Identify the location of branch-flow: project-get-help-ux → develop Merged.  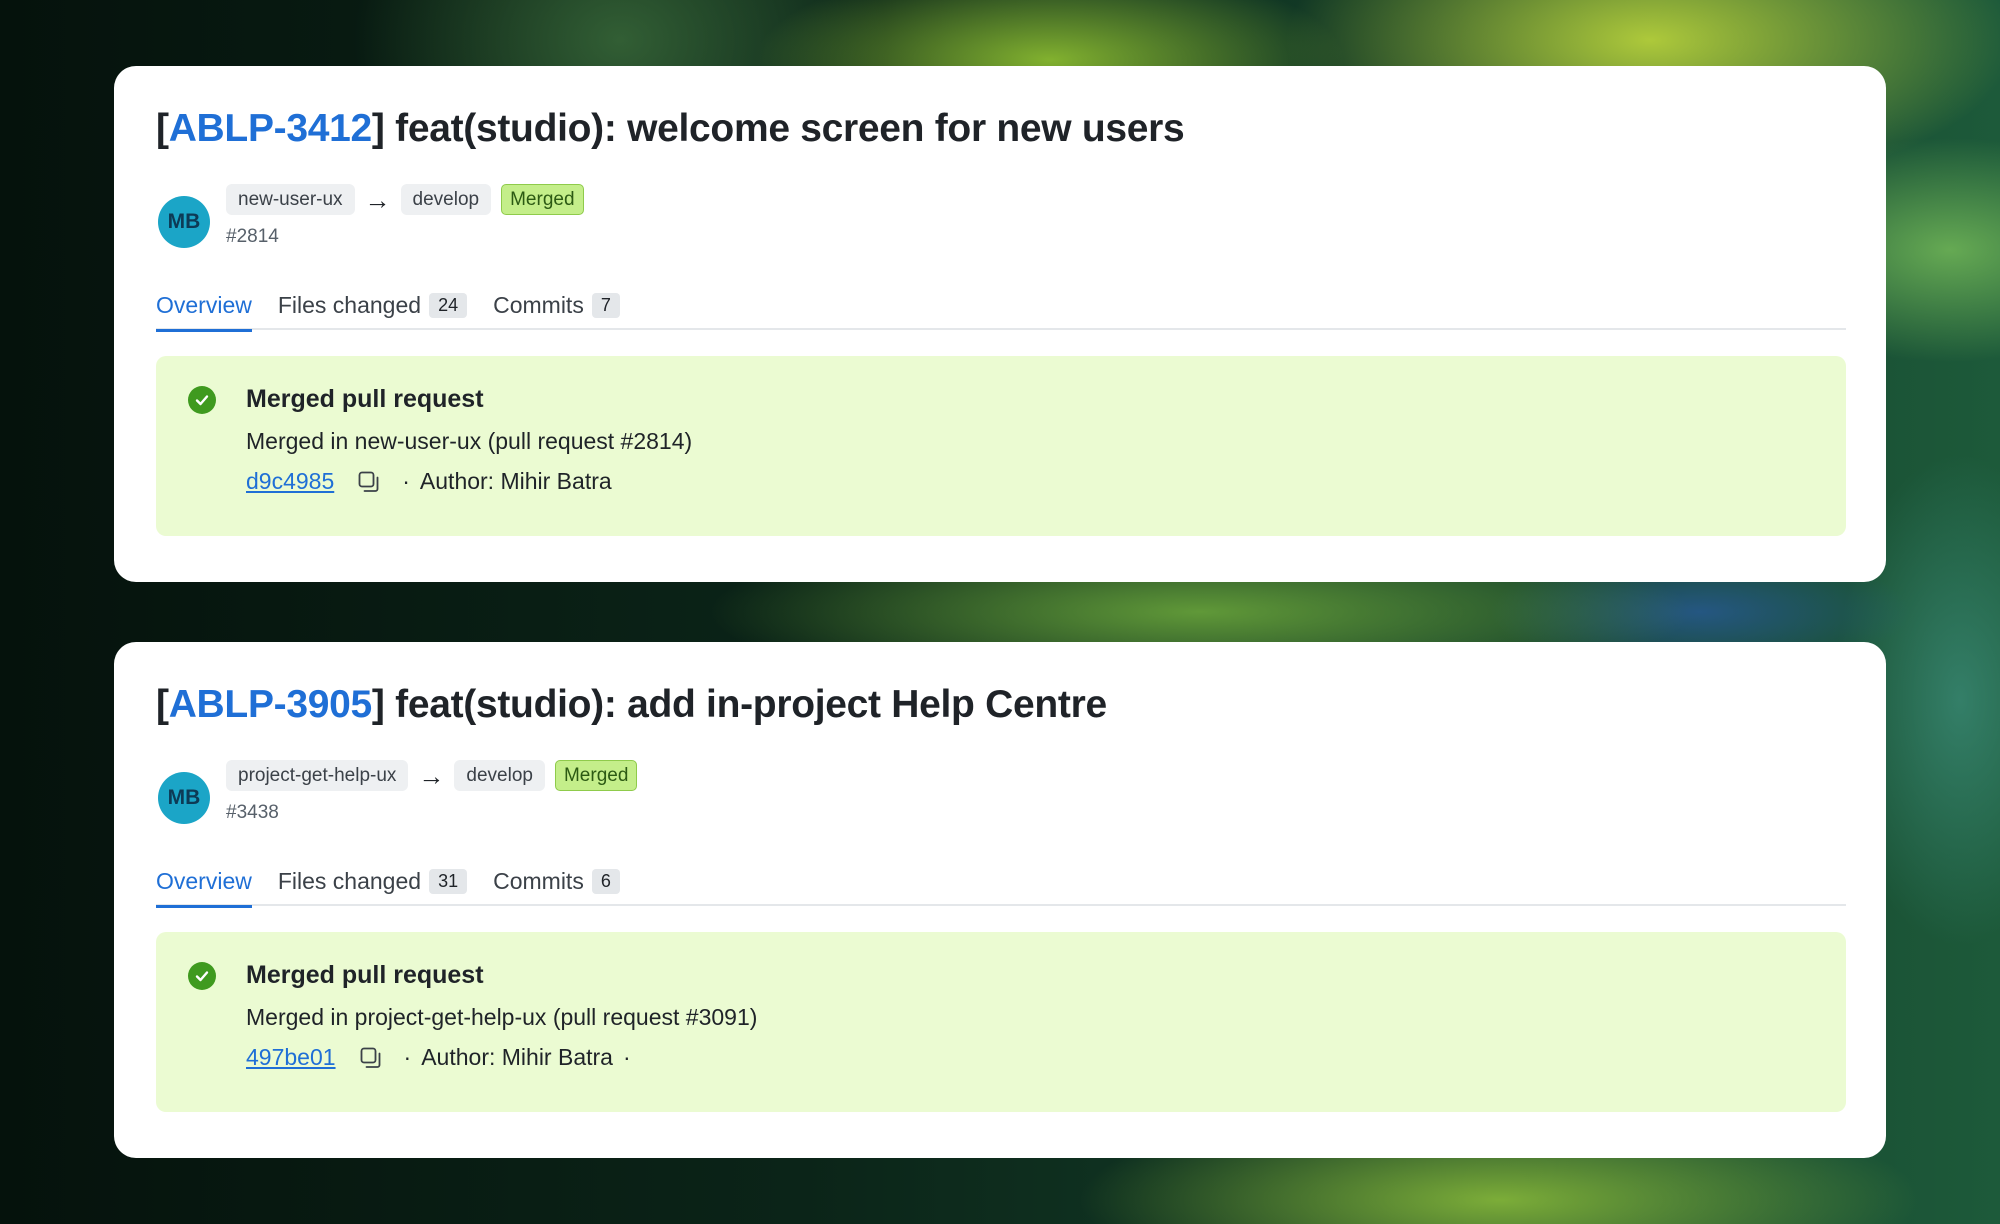
(432, 775).